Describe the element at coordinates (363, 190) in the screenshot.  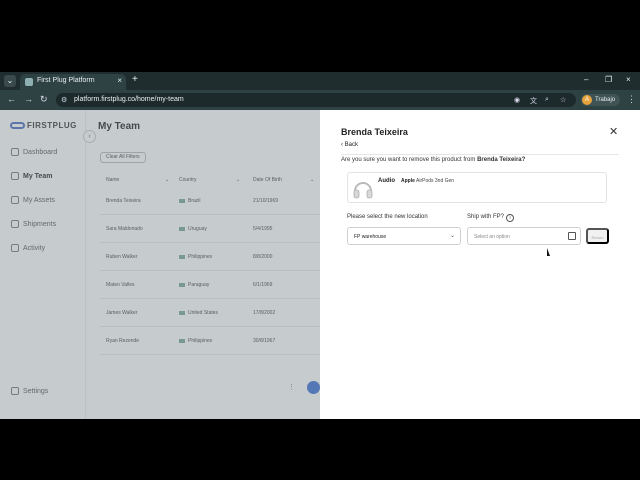
I see `headphones-icon` at that location.